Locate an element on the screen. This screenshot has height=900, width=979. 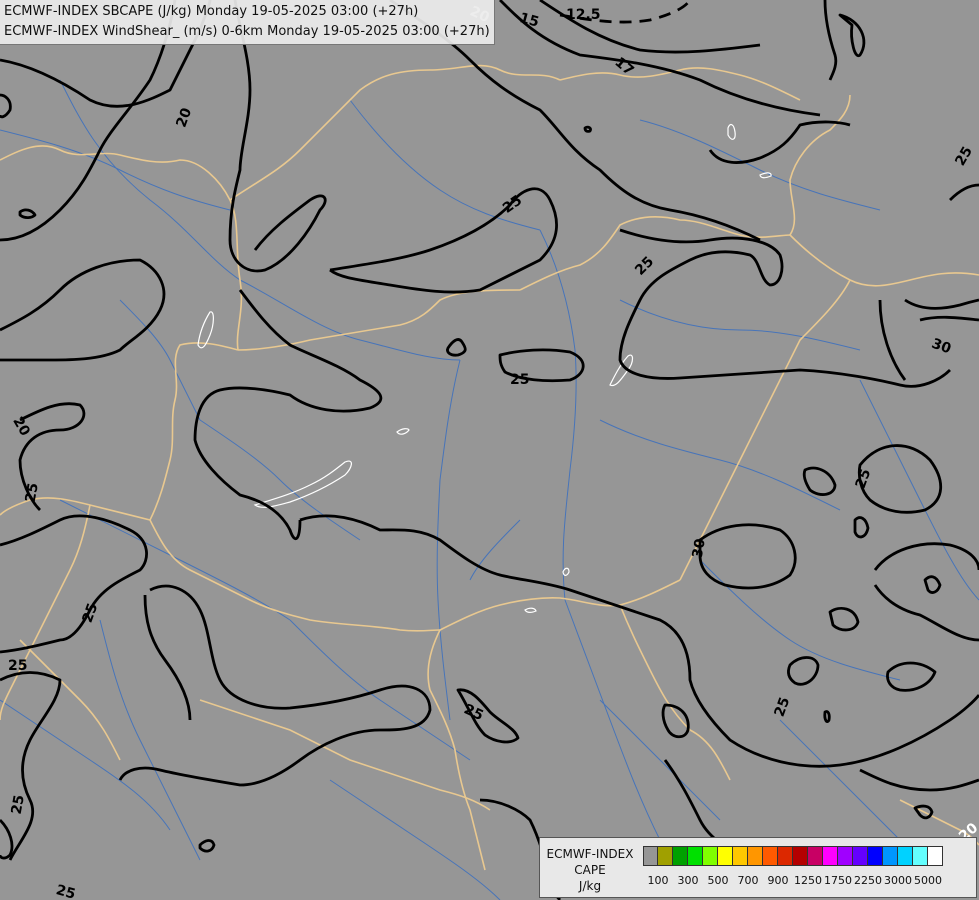
contour-label-25d: 25 is located at coordinates (964, 156).